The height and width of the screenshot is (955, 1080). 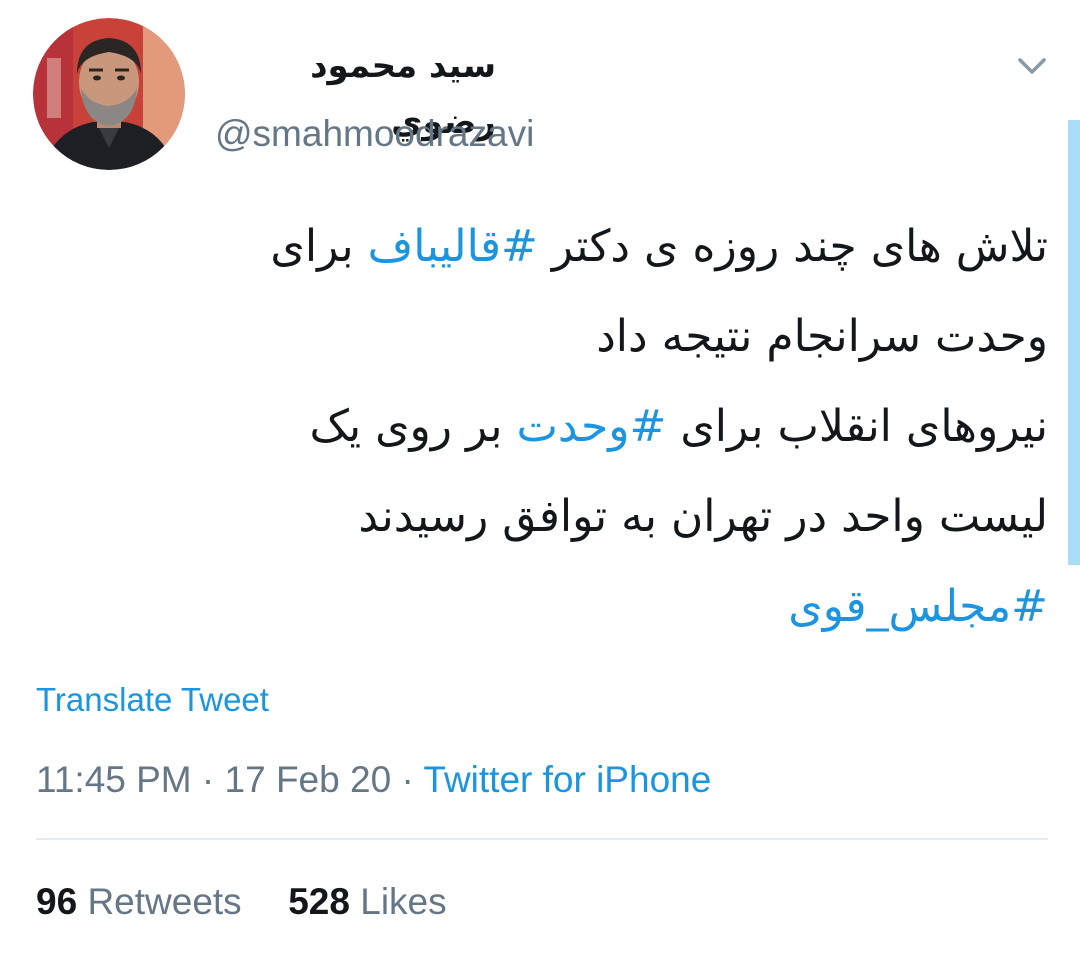 I want to click on tweet-text-segment: برای, so click(x=319, y=246).